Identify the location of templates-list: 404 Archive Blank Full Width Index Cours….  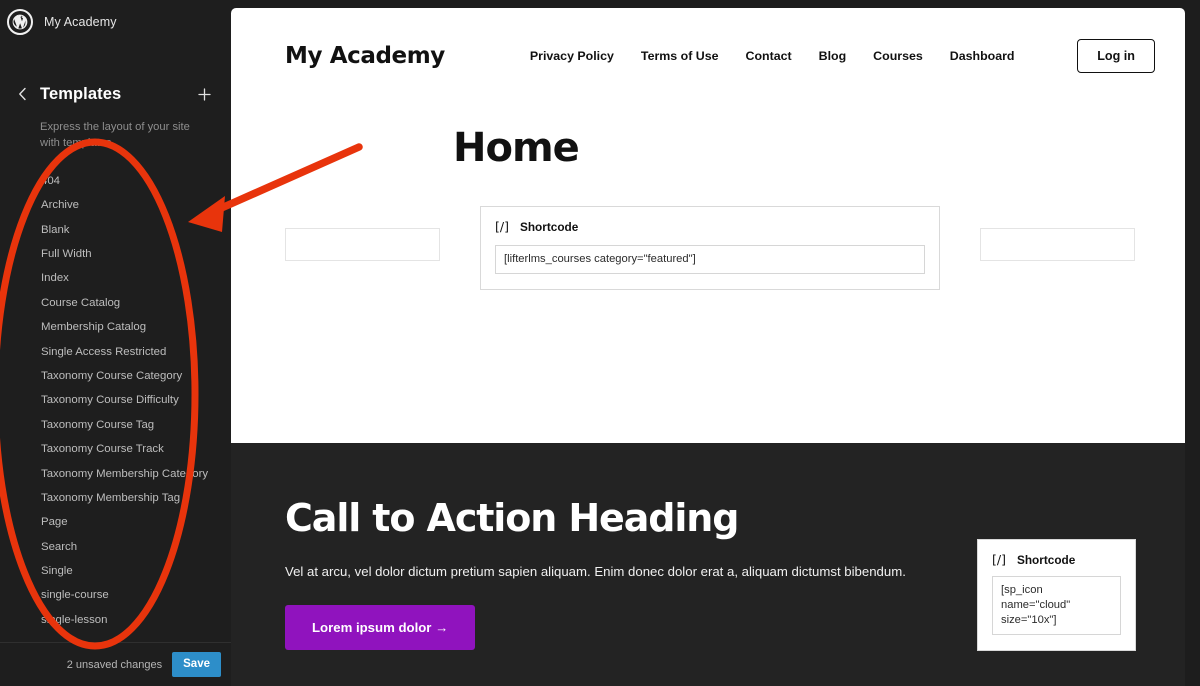
(115, 400).